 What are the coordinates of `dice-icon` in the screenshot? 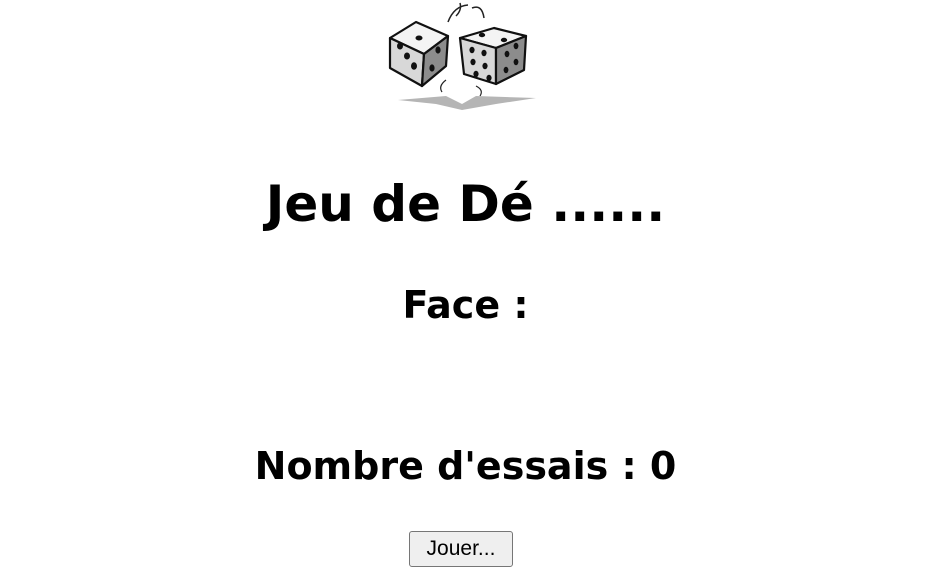 It's located at (461, 60).